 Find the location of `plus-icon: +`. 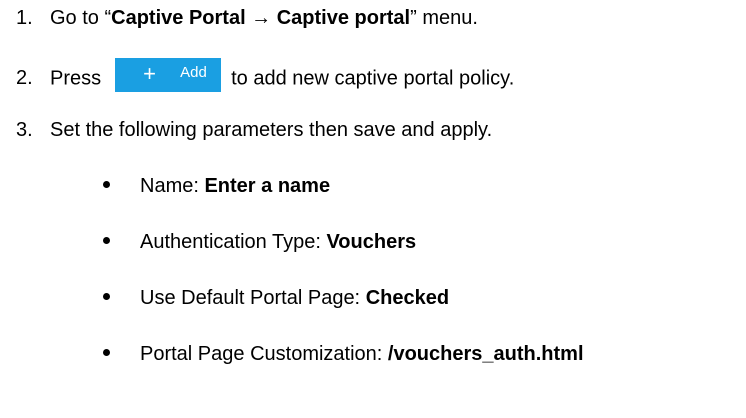

plus-icon: + is located at coordinates (149, 73).